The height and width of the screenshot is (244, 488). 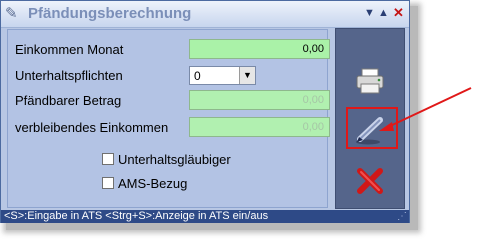 What do you see at coordinates (386, 126) in the screenshot?
I see `arrow-head-icon` at bounding box center [386, 126].